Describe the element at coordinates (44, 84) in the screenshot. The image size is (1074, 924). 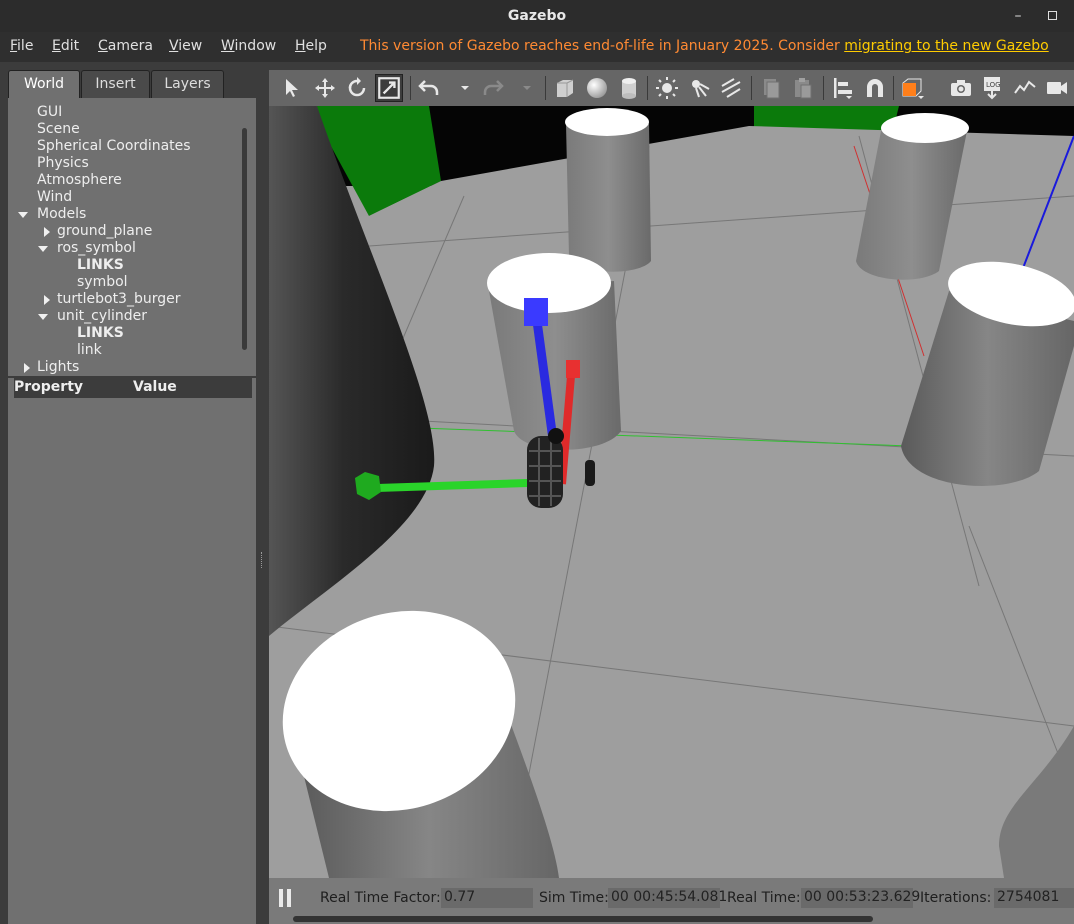
I see `tab-world: World` at that location.